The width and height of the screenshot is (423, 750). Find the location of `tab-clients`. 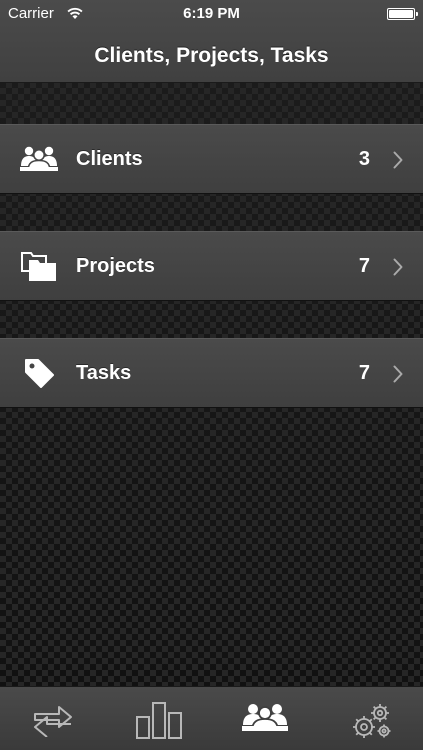

tab-clients is located at coordinates (264, 718).